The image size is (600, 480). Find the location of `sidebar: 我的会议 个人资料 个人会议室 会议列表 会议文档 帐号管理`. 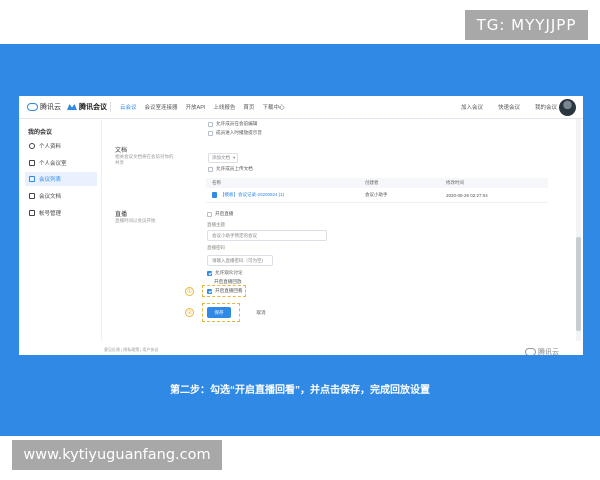

sidebar: 我的会议 个人资料 个人会议室 会议列表 会议文档 帐号管理 is located at coordinates (60, 230).